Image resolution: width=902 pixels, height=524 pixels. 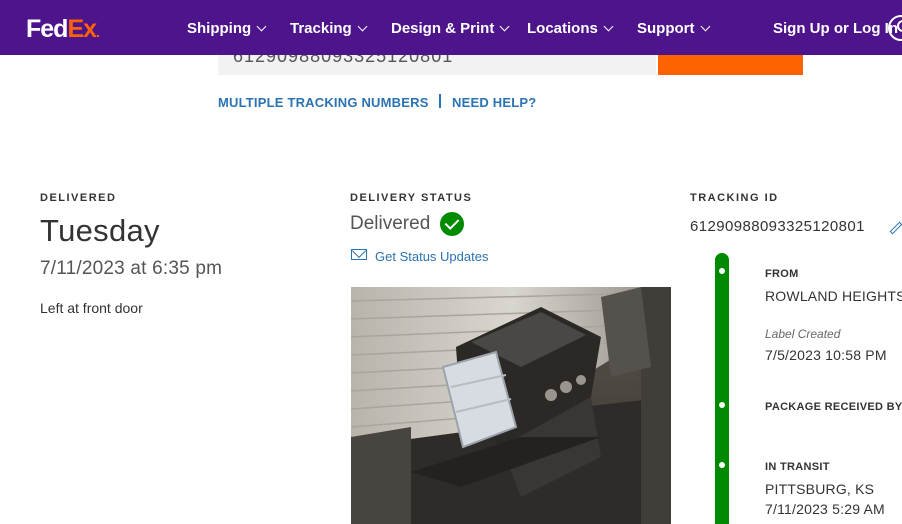 I want to click on tracking-id-label: TRACKING ID, so click(x=734, y=198).